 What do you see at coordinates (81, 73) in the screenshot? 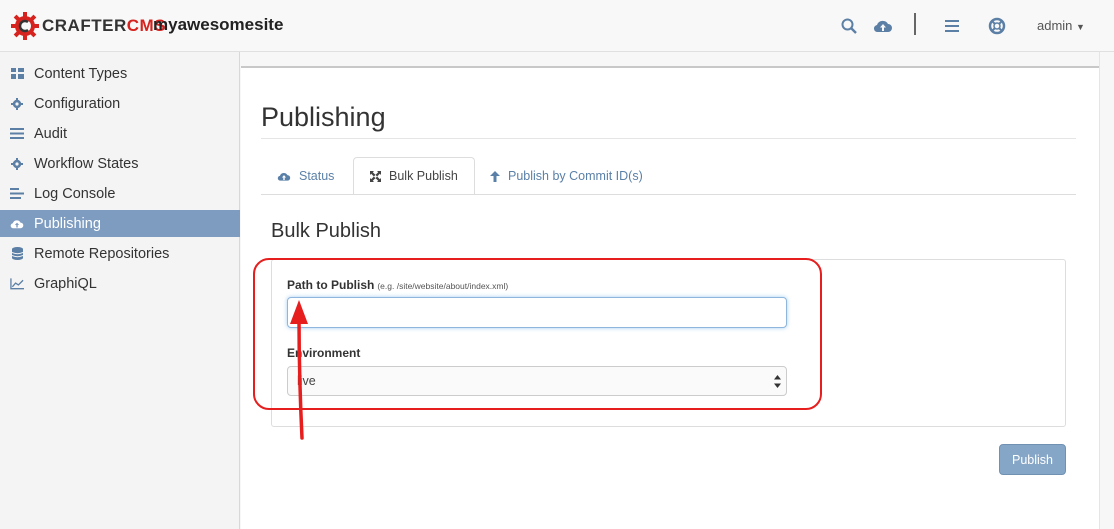
I see `sidebar-item-label: Content Types` at bounding box center [81, 73].